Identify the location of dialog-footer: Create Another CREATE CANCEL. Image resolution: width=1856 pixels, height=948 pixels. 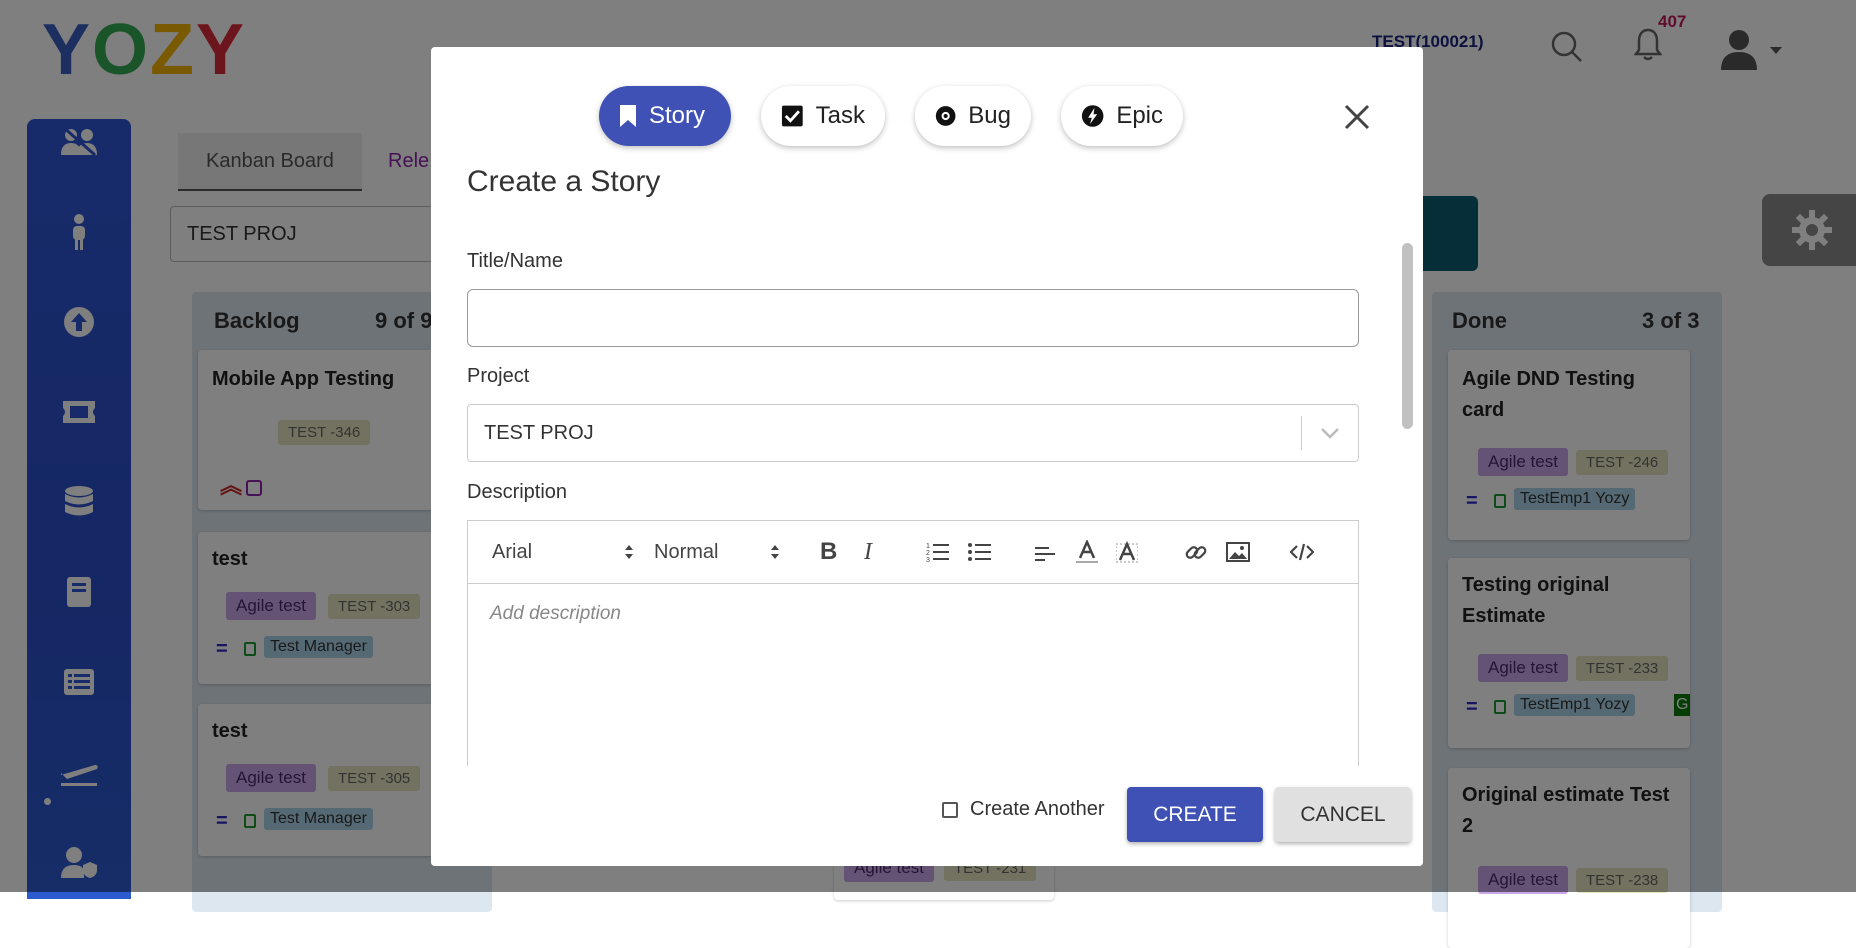
(927, 816).